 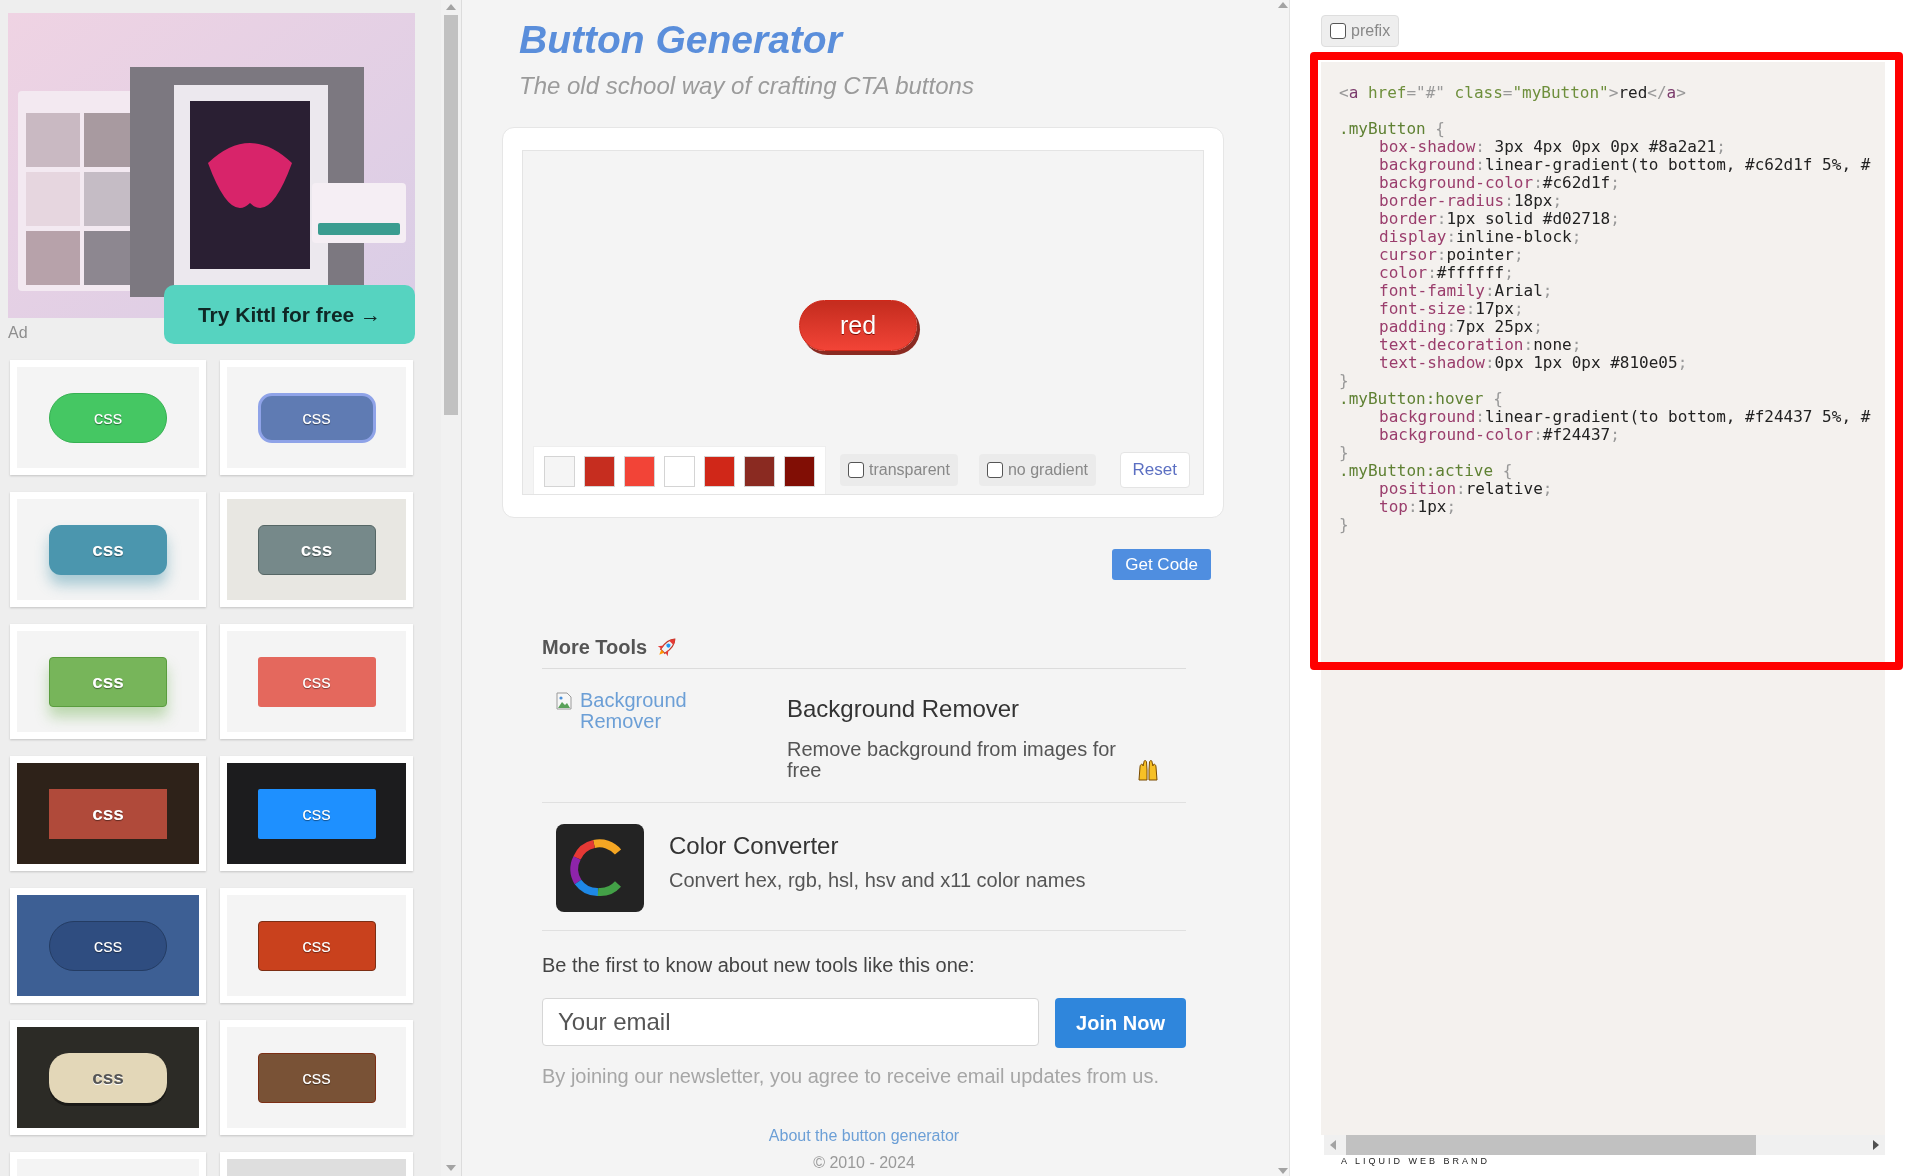 What do you see at coordinates (564, 701) in the screenshot?
I see `broken-image-icon` at bounding box center [564, 701].